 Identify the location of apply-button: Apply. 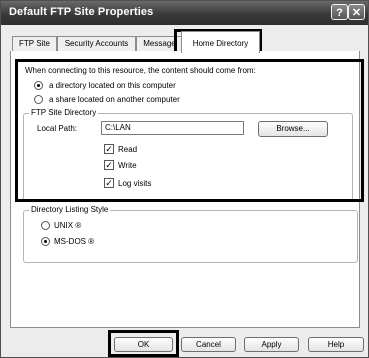
(271, 344).